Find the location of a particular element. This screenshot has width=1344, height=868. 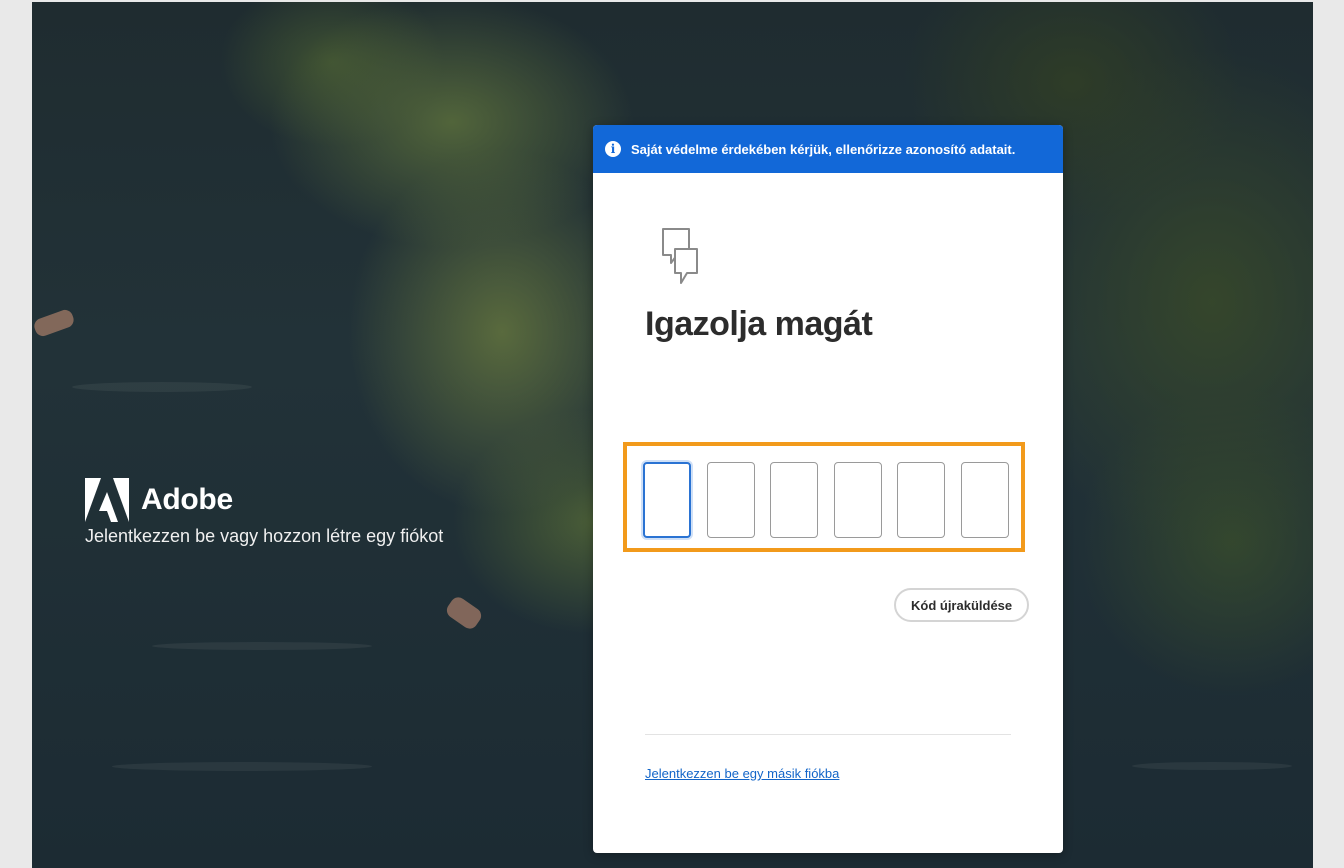

divider is located at coordinates (828, 734).